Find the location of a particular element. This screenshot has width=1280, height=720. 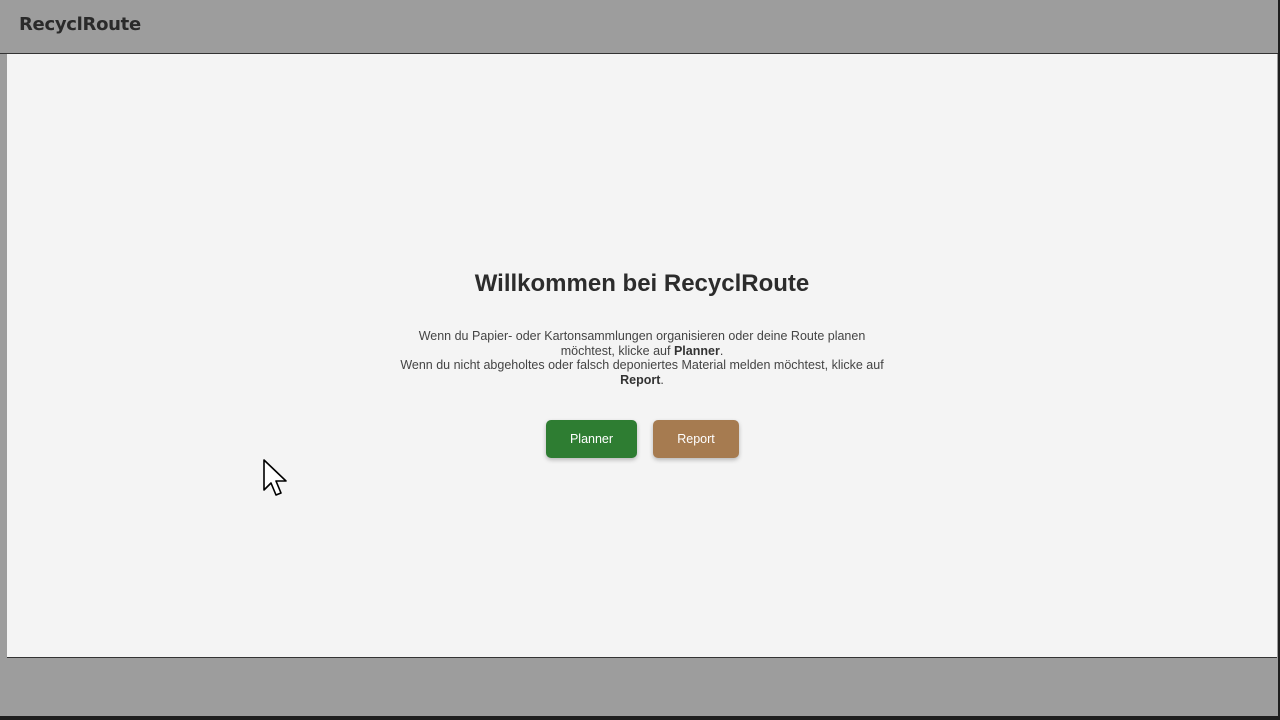

app-header: RecyclRoute is located at coordinates (639, 27).